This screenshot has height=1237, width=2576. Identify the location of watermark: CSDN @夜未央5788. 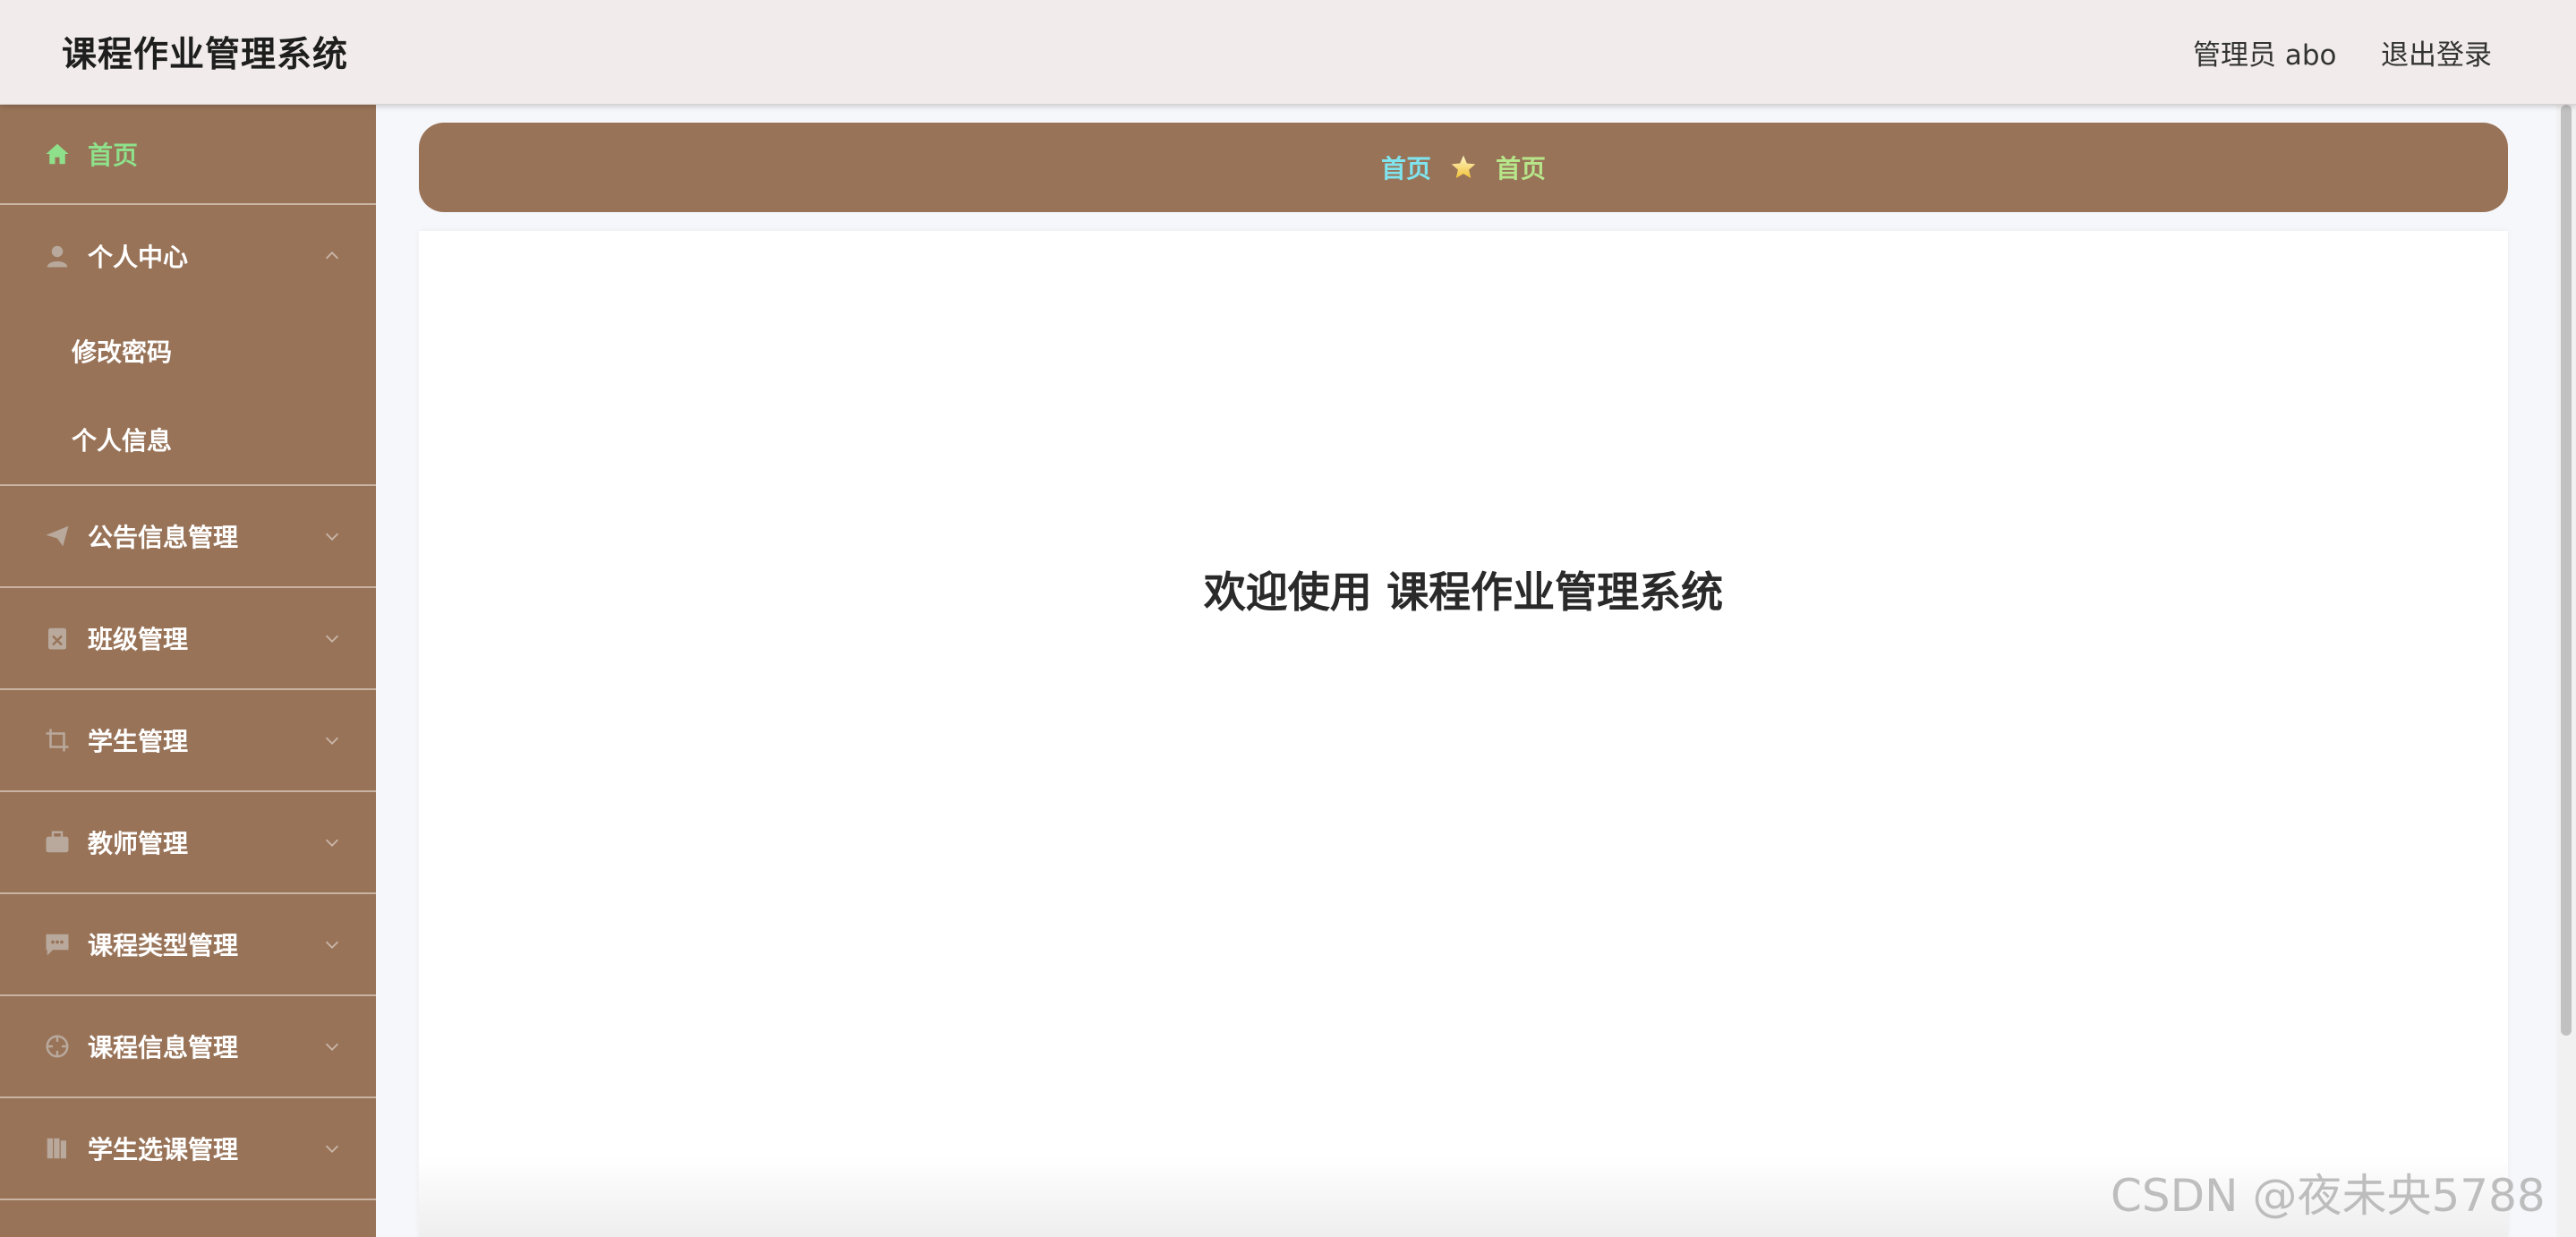
(2328, 1196).